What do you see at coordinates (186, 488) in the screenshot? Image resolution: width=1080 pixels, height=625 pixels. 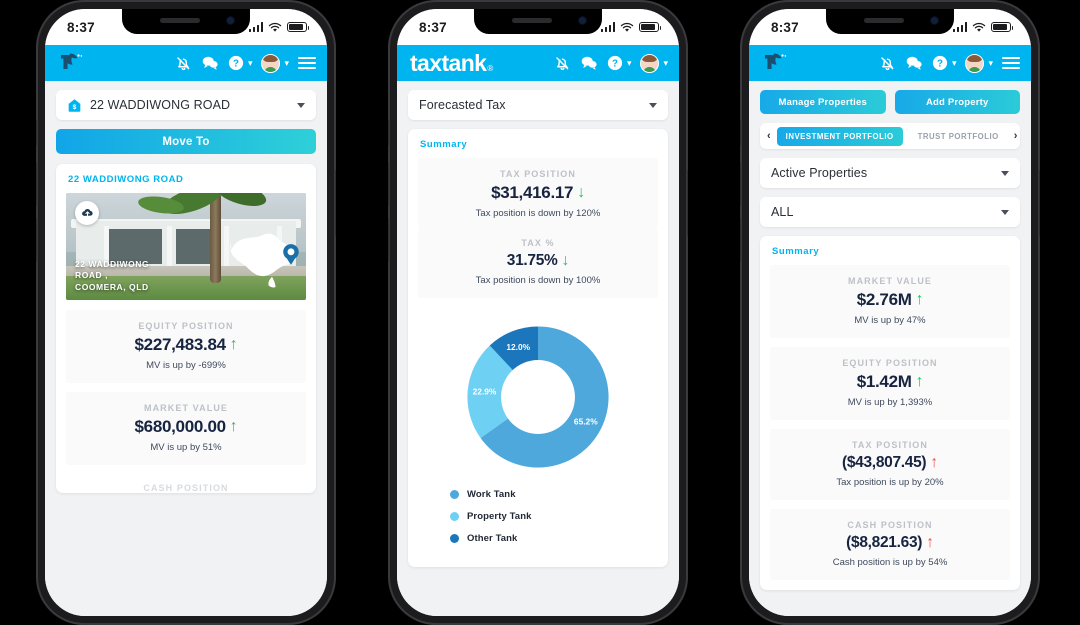 I see `stat-card-cash-position-cutoff: CASH POSITION` at bounding box center [186, 488].